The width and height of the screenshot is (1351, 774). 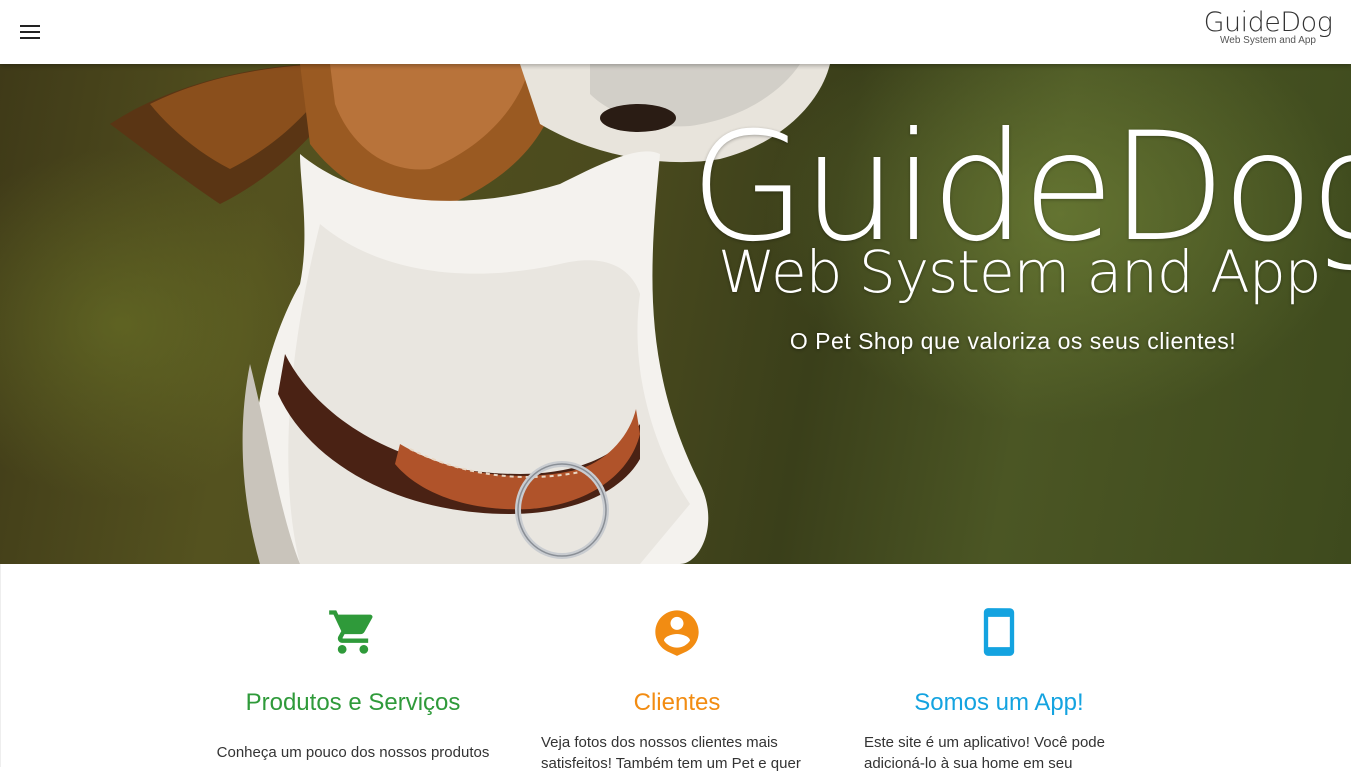 I want to click on brand-logo: GuideDog Web System and App, so click(x=1268, y=30).